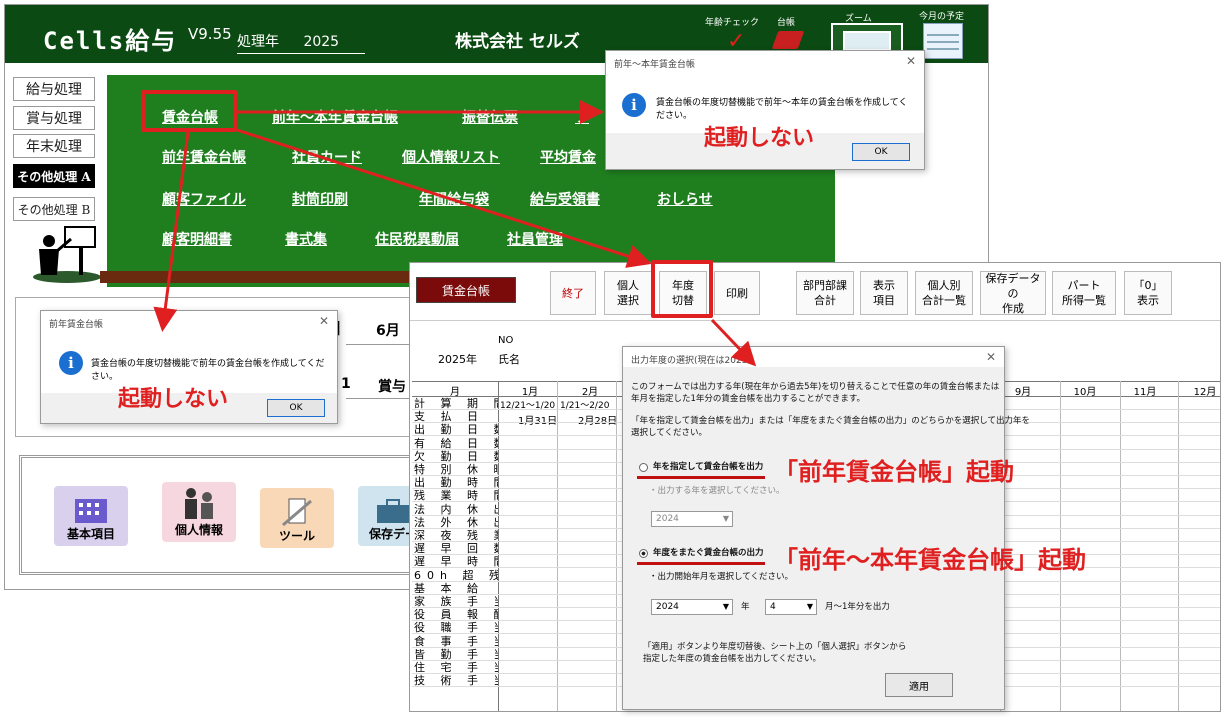  I want to click on arrow-to-year-switch, so click(444, 198).